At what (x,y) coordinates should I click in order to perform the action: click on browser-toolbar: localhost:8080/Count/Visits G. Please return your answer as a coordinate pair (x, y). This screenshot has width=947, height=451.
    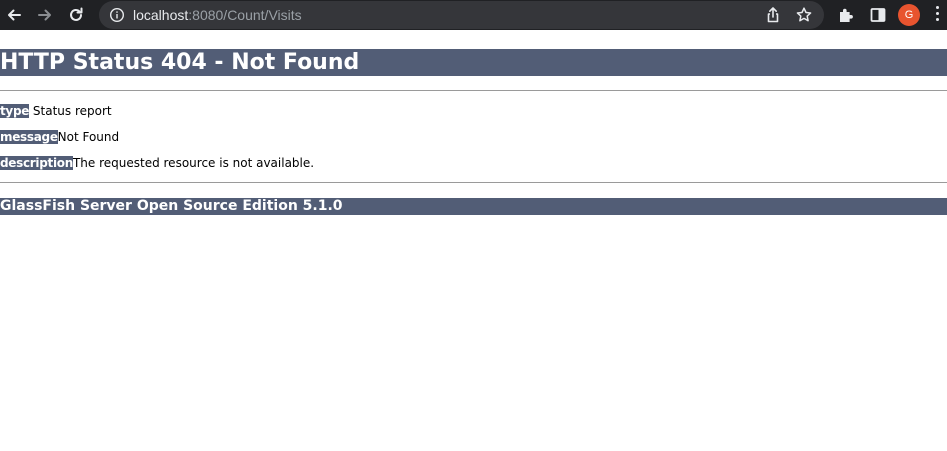
    Looking at the image, I should click on (473, 15).